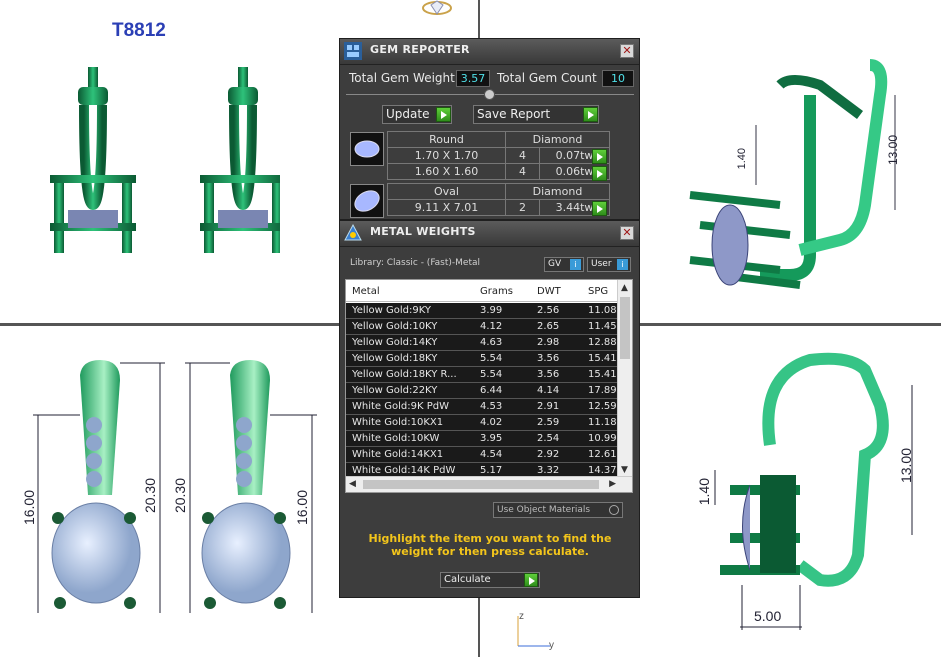  What do you see at coordinates (521, 616) in the screenshot?
I see `axis-z-label: z` at bounding box center [521, 616].